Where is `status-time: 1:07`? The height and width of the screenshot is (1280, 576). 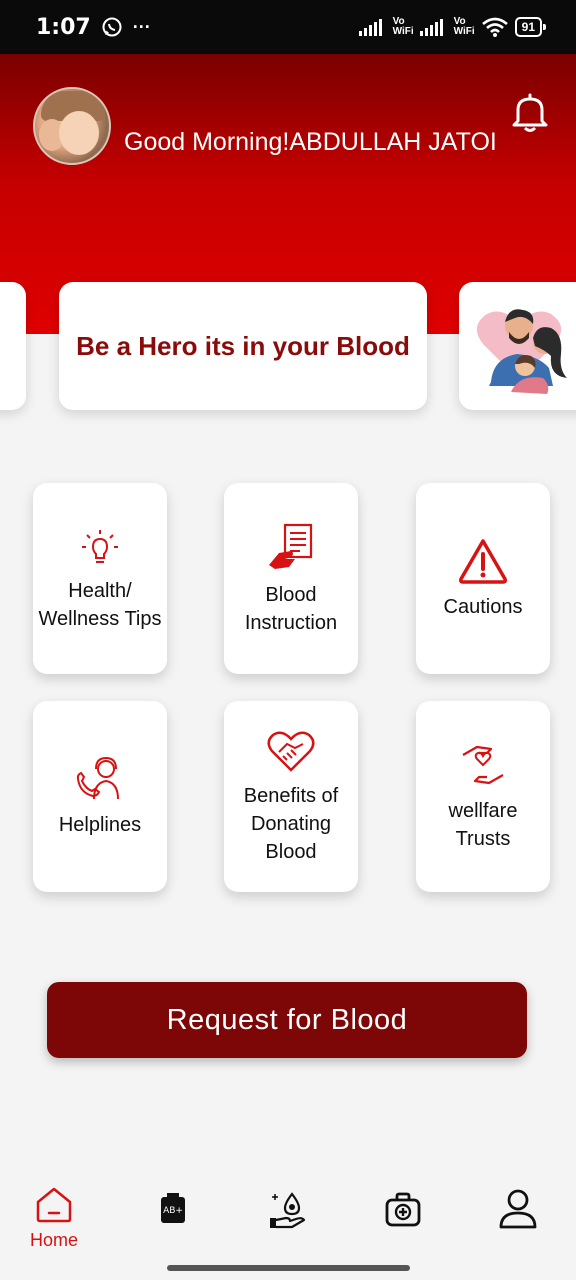
status-time: 1:07 is located at coordinates (63, 27).